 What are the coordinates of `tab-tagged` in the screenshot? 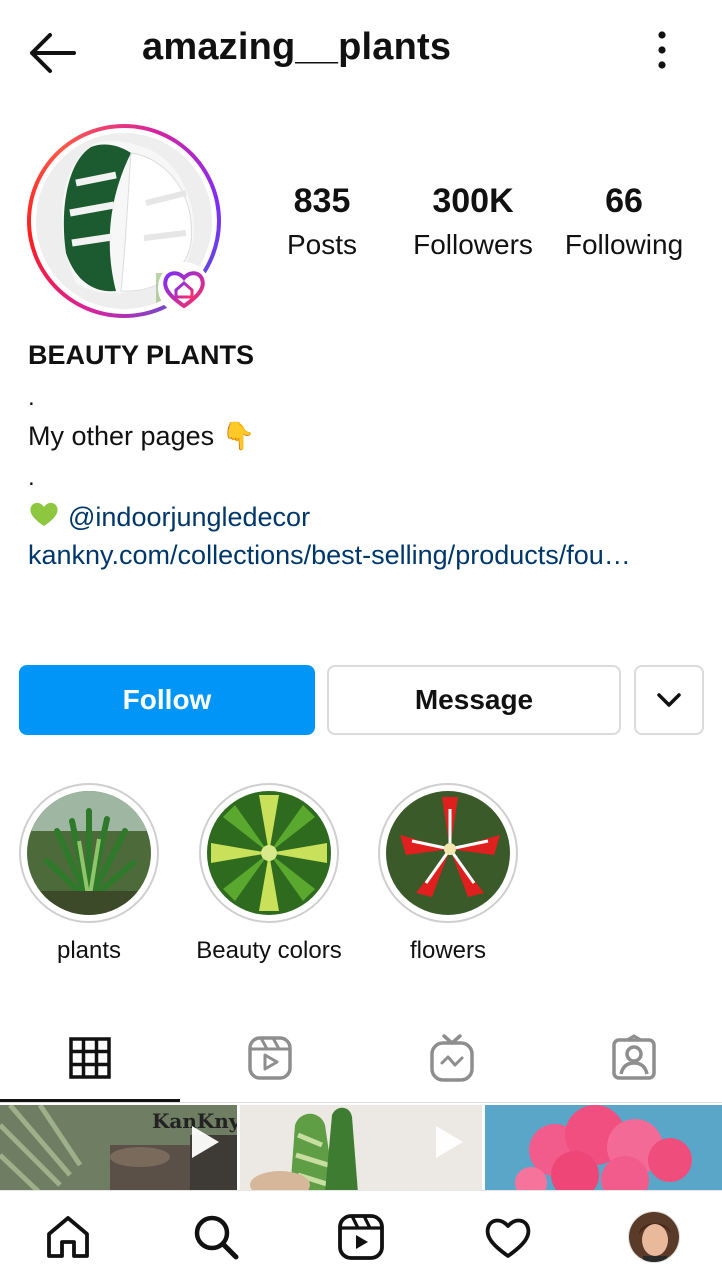 It's located at (633, 1058).